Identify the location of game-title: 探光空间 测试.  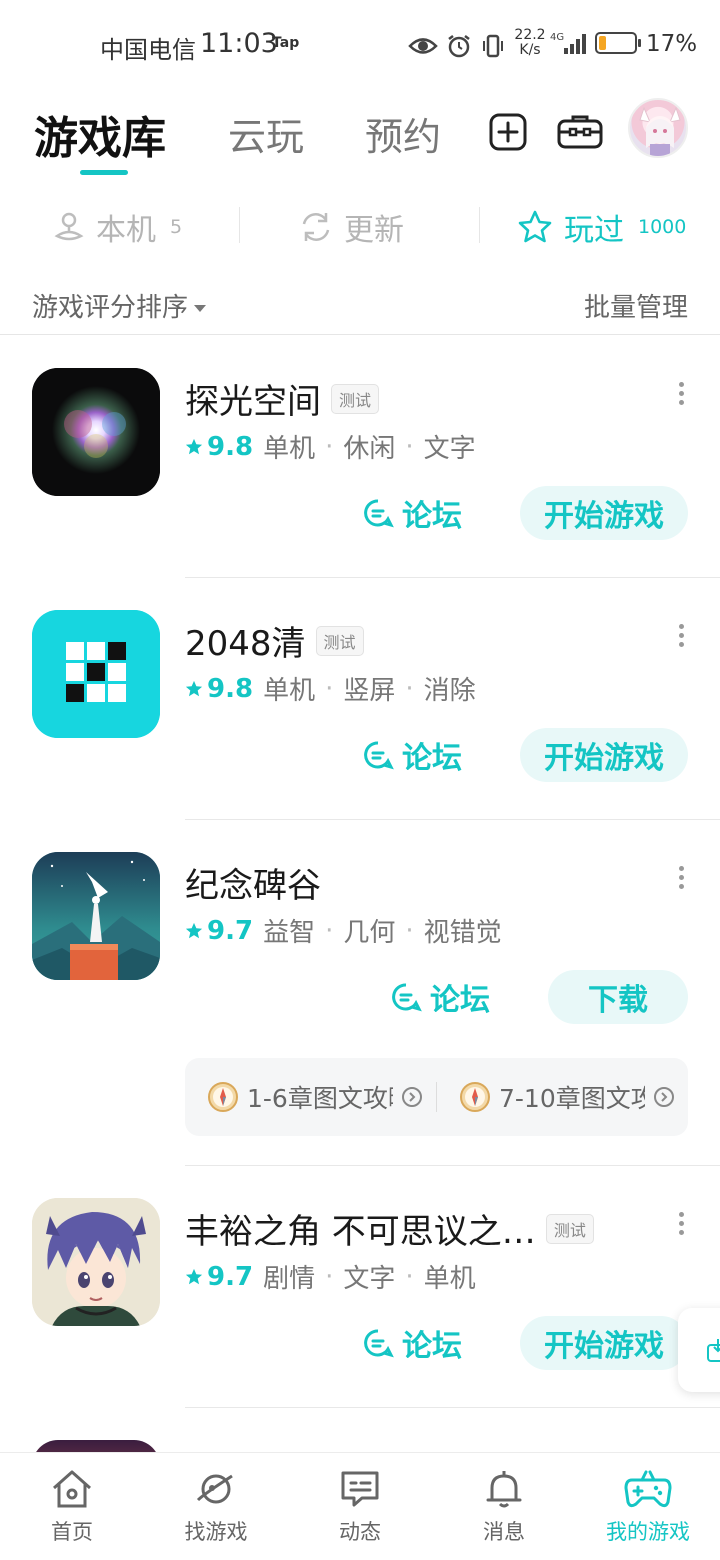
(282, 398).